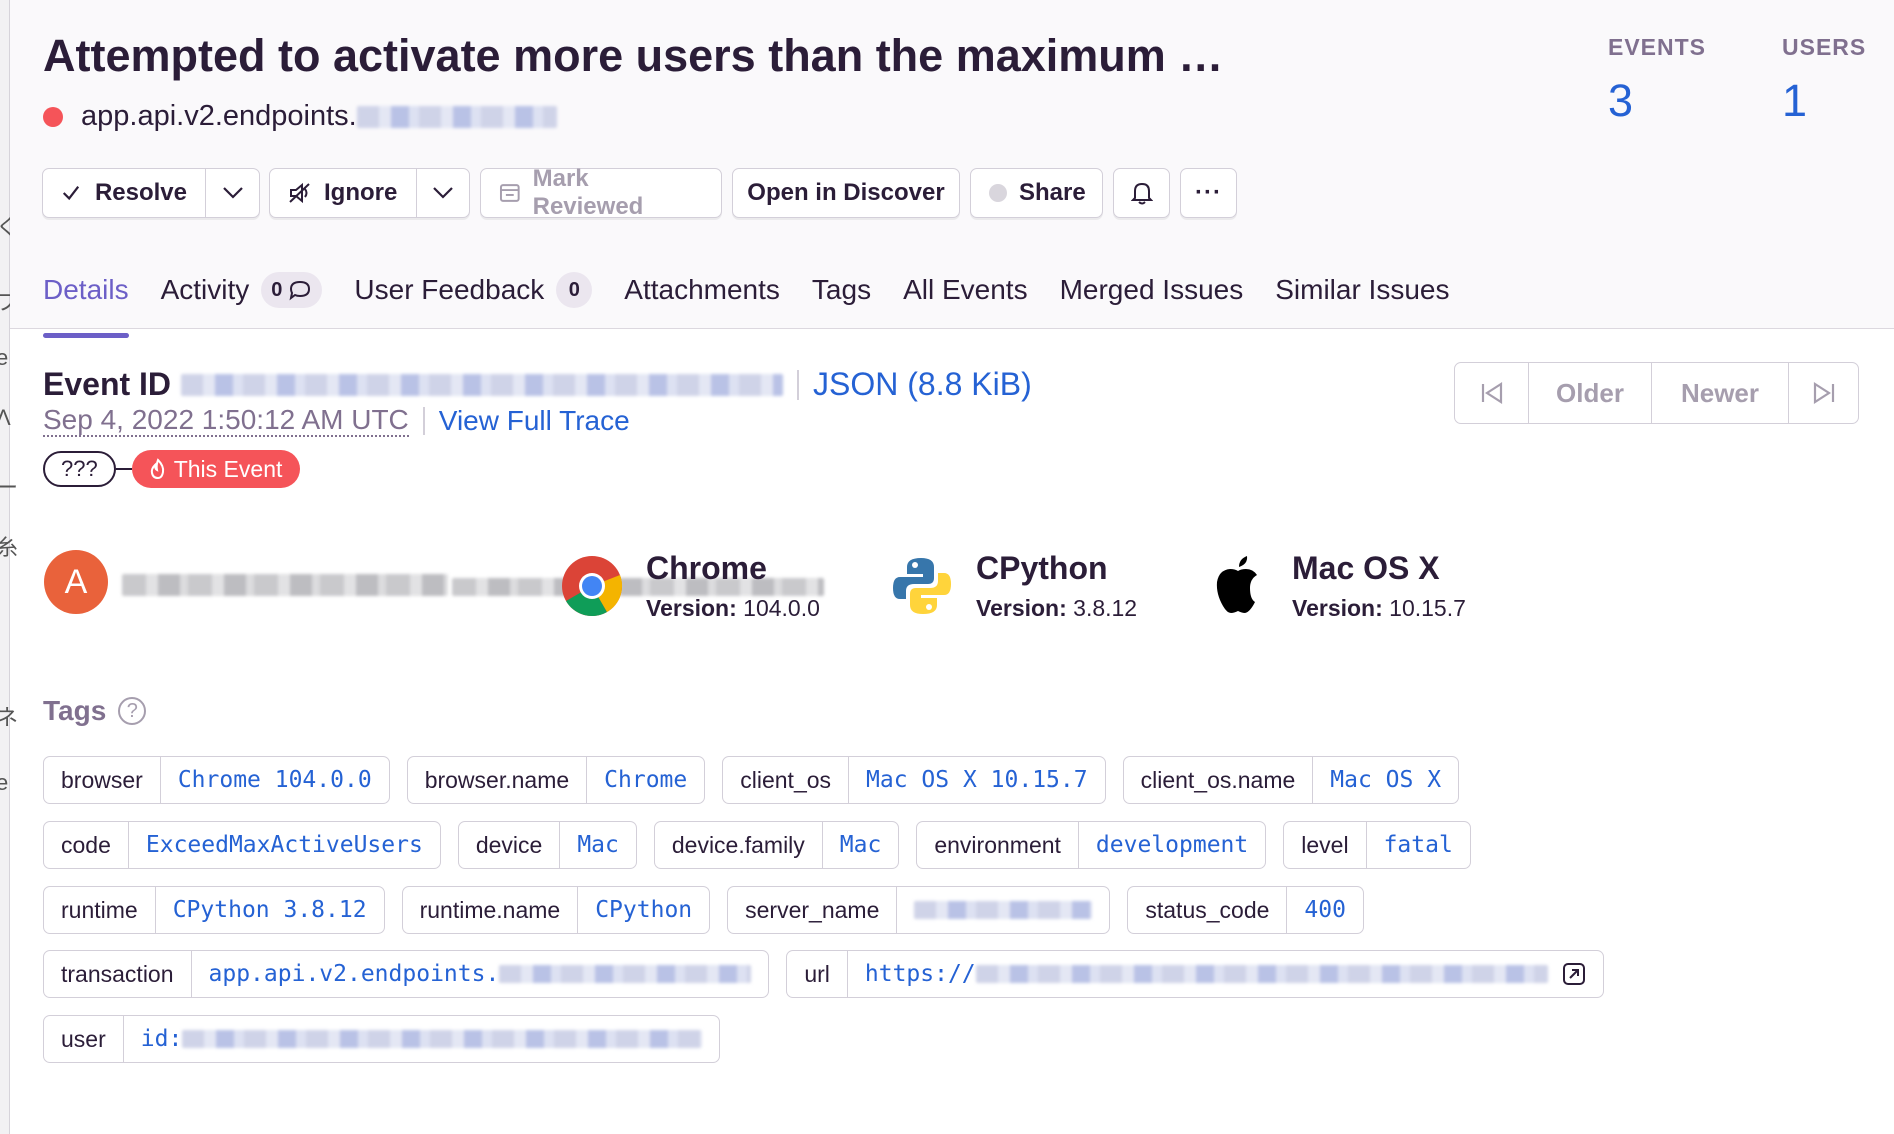 The height and width of the screenshot is (1134, 1894). I want to click on tag-client-os-name: client_os.name Mac OS X, so click(1291, 780).